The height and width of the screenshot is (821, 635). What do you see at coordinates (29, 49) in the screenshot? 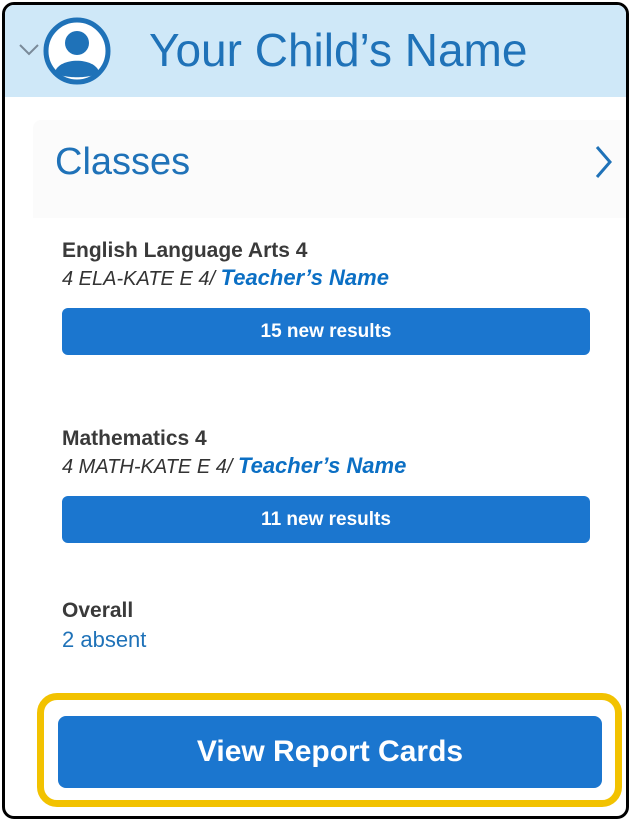
I see `chevron-down-icon` at bounding box center [29, 49].